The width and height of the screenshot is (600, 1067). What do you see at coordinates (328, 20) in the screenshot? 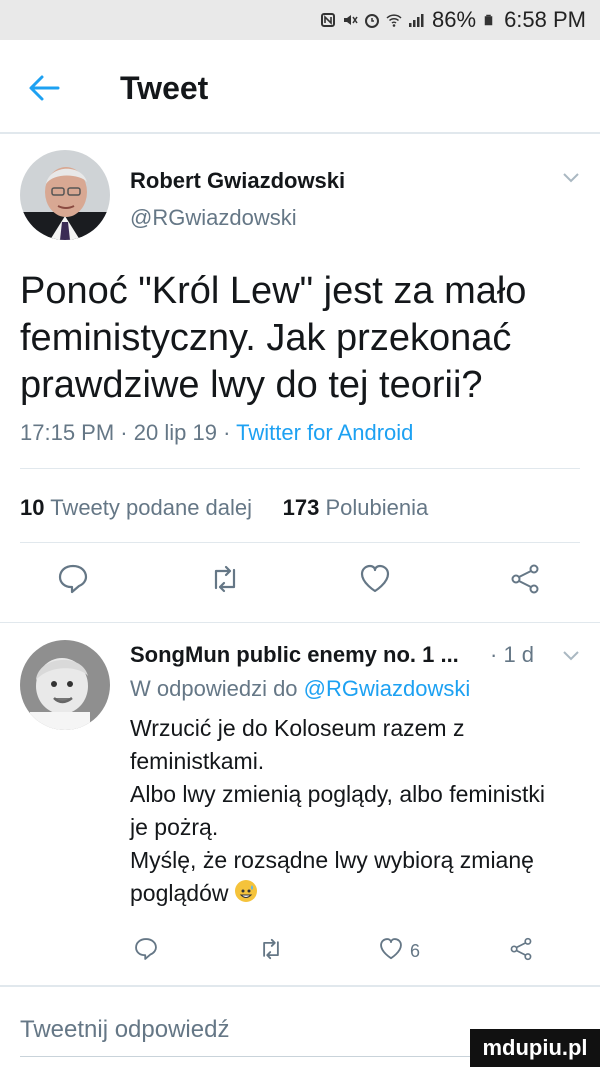
I see `nfc-icon` at bounding box center [328, 20].